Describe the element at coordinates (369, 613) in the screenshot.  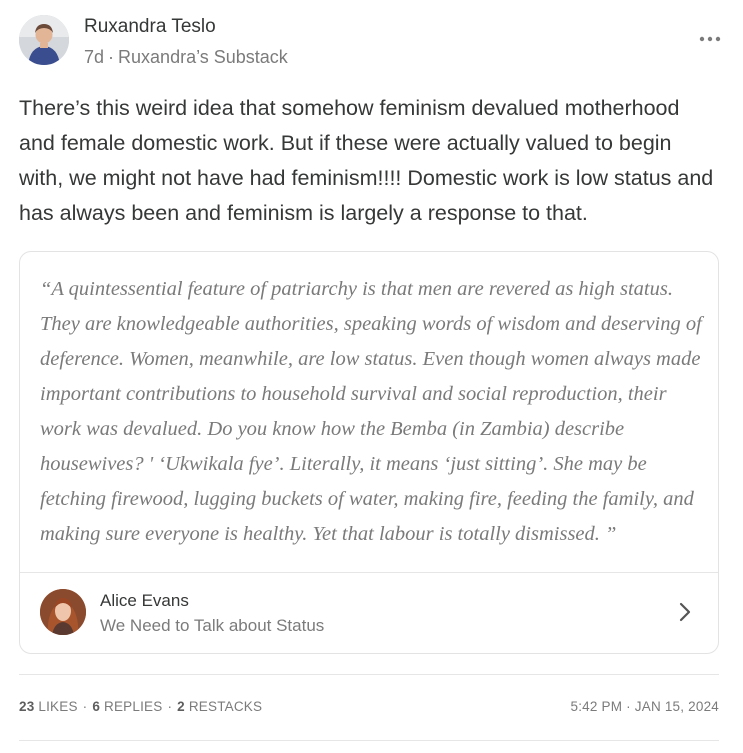
I see `quote-source: Alice Evans We Need to Talk about Status` at that location.